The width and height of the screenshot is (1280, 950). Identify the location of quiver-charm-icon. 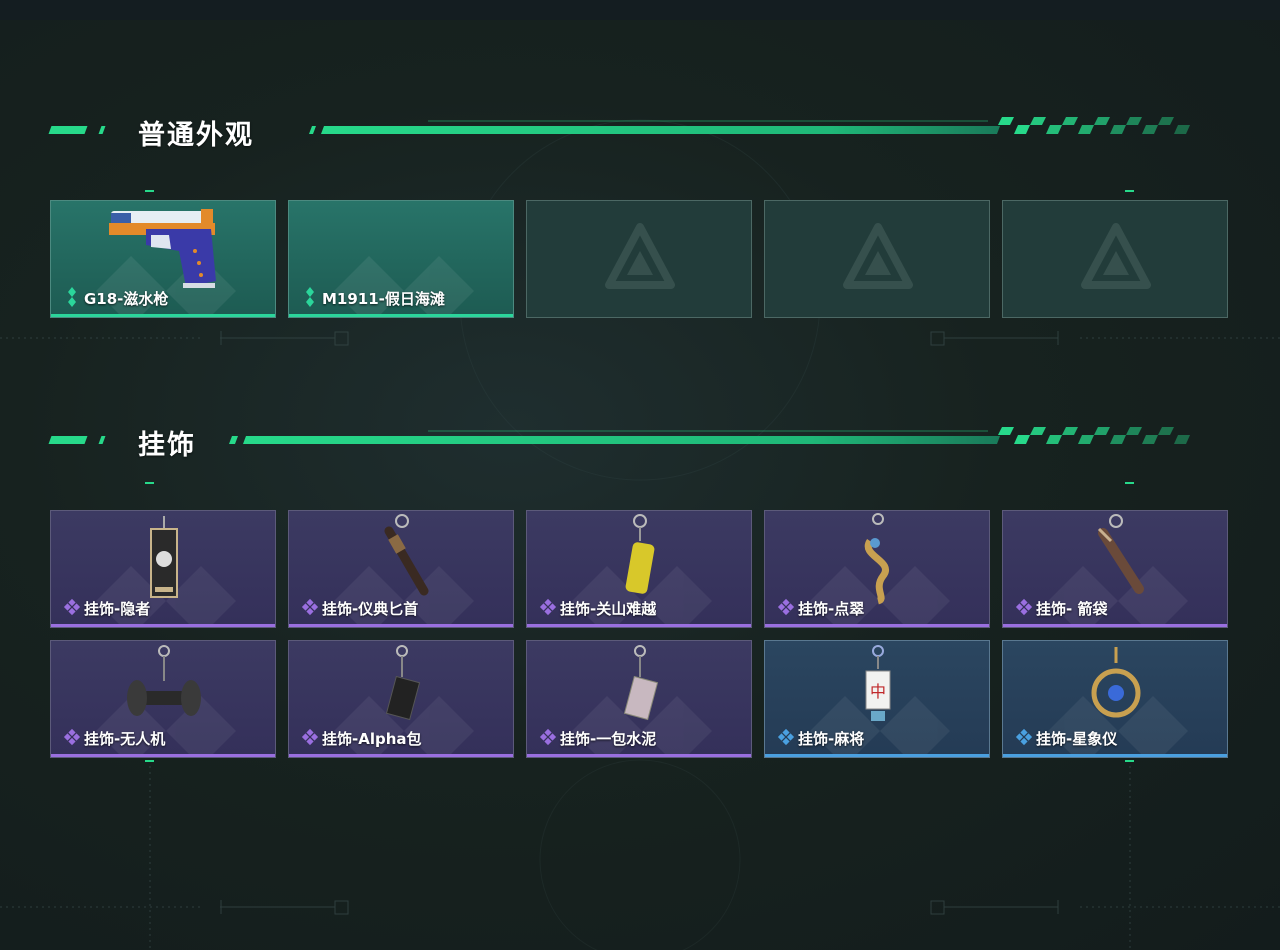
(1120, 554).